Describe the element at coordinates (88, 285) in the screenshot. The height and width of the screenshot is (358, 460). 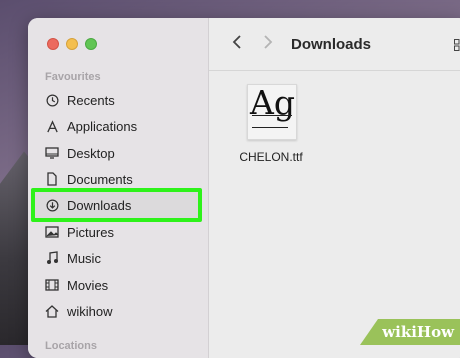
I see `sidebar-item-label: Movies` at that location.